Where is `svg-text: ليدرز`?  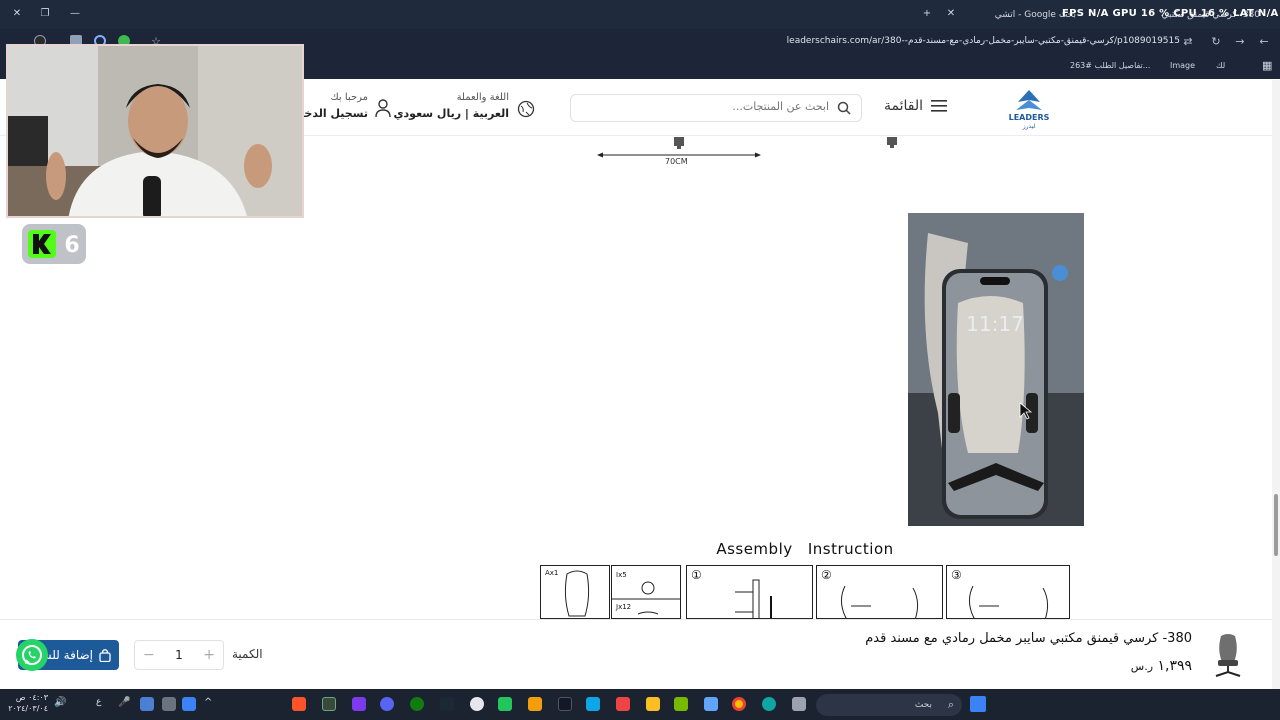 svg-text: ليدرز is located at coordinates (1029, 126).